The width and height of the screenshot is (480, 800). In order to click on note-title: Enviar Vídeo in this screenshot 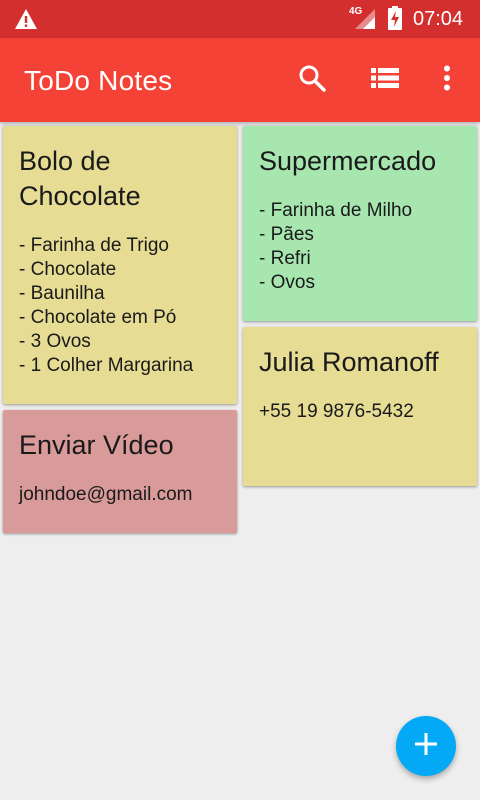, I will do `click(96, 445)`.